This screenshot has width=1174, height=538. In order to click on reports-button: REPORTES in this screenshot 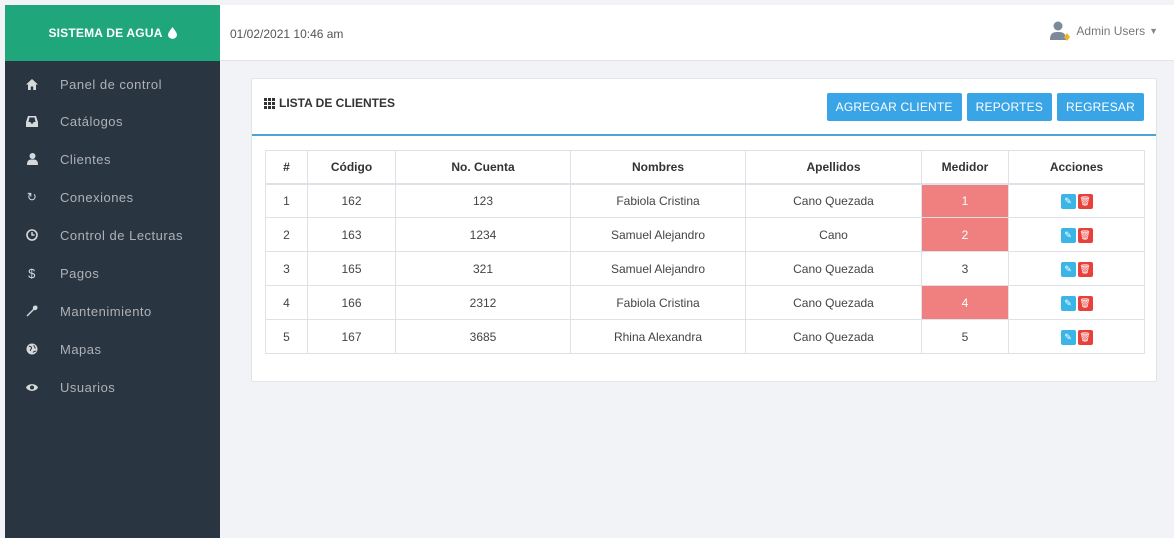, I will do `click(1009, 107)`.